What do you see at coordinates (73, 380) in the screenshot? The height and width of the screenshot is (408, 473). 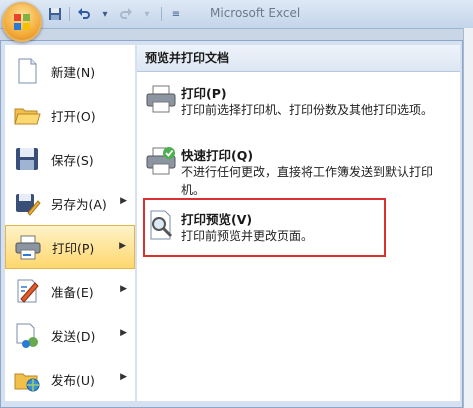 I see `menu-item-label: 发布(U)` at bounding box center [73, 380].